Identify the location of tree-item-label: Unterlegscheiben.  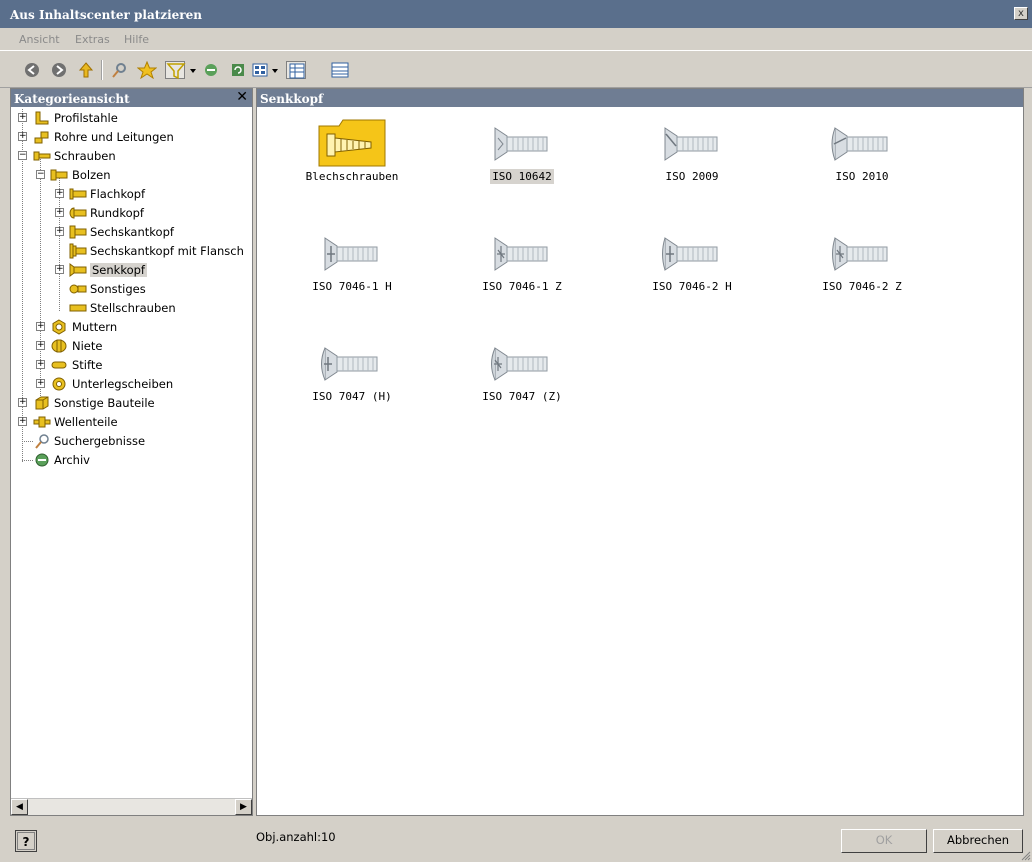
(123, 384).